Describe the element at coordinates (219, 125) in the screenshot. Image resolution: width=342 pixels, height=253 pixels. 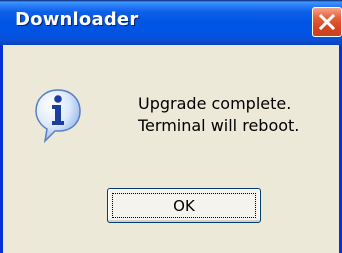
I see `message-line-2: Terminal will reboot.` at that location.